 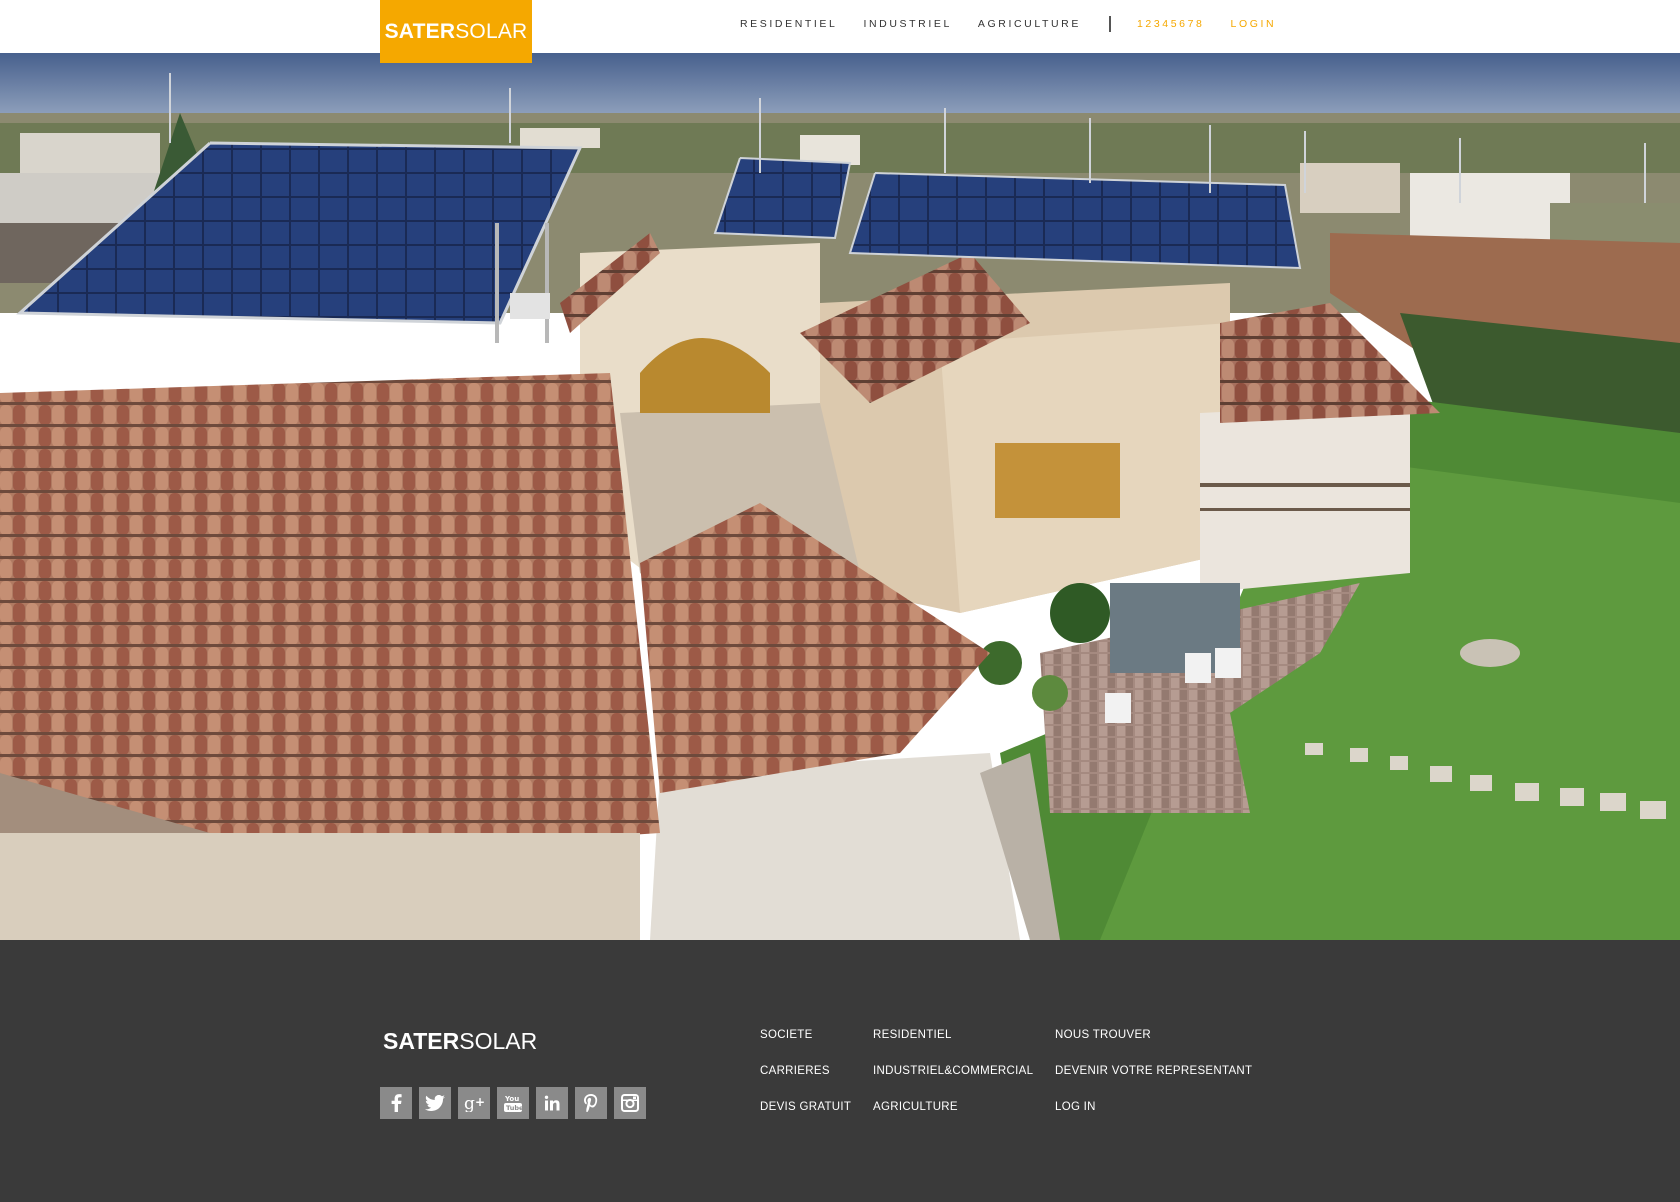 I want to click on youtube-icon: You Tube, so click(x=513, y=1103).